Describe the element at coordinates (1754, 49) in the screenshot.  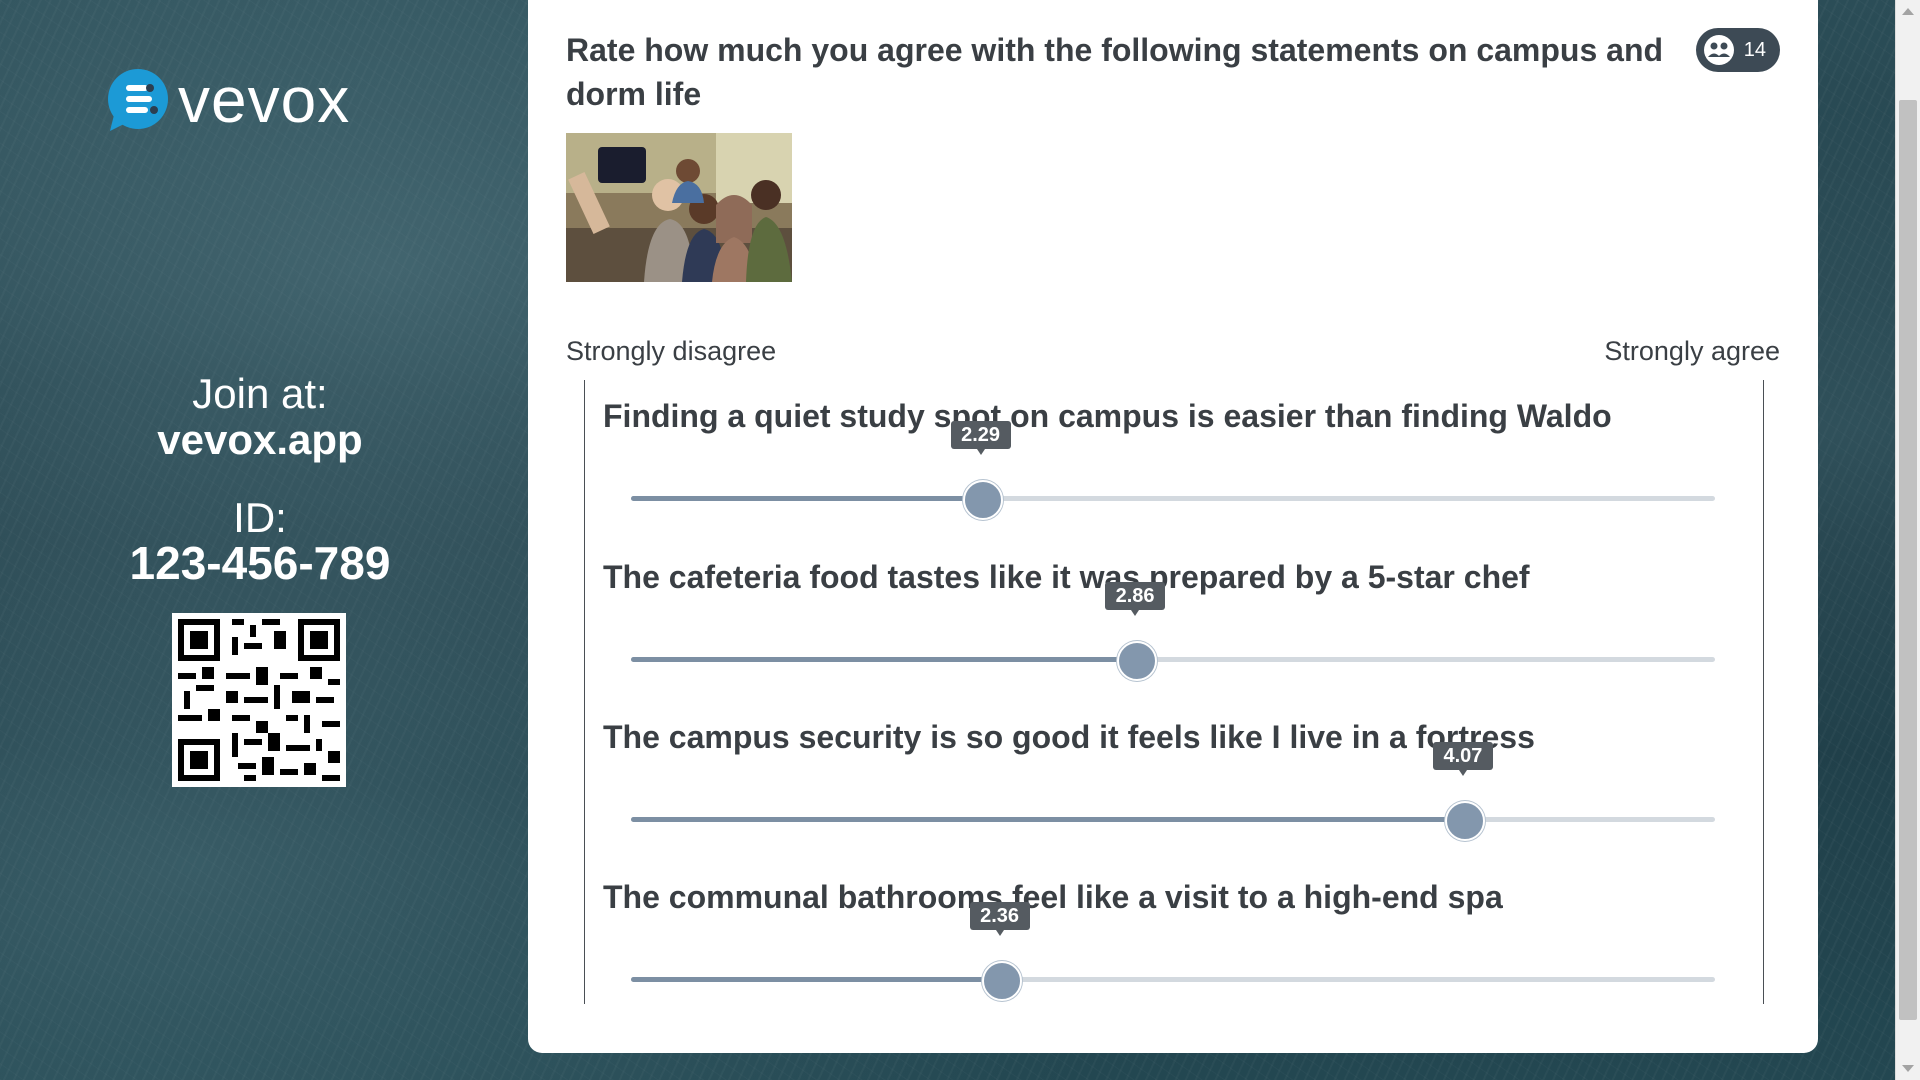
I see `participants-count: 14` at that location.